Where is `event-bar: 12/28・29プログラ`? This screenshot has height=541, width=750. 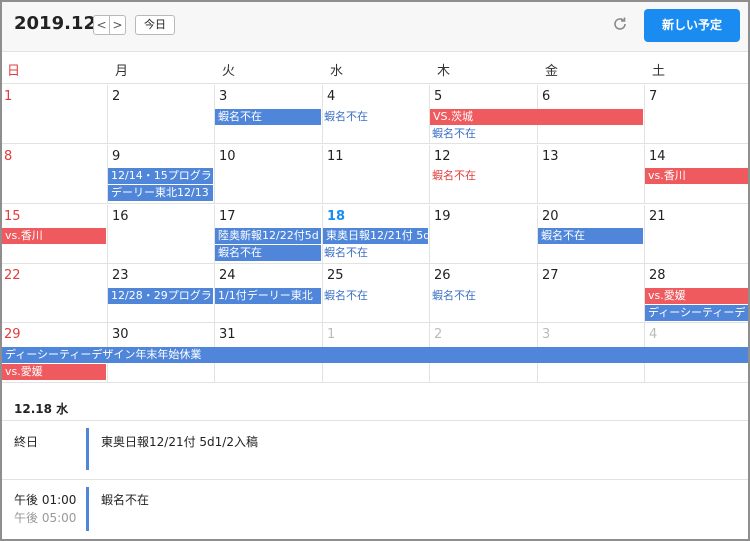 event-bar: 12/28・29プログラ is located at coordinates (160, 296).